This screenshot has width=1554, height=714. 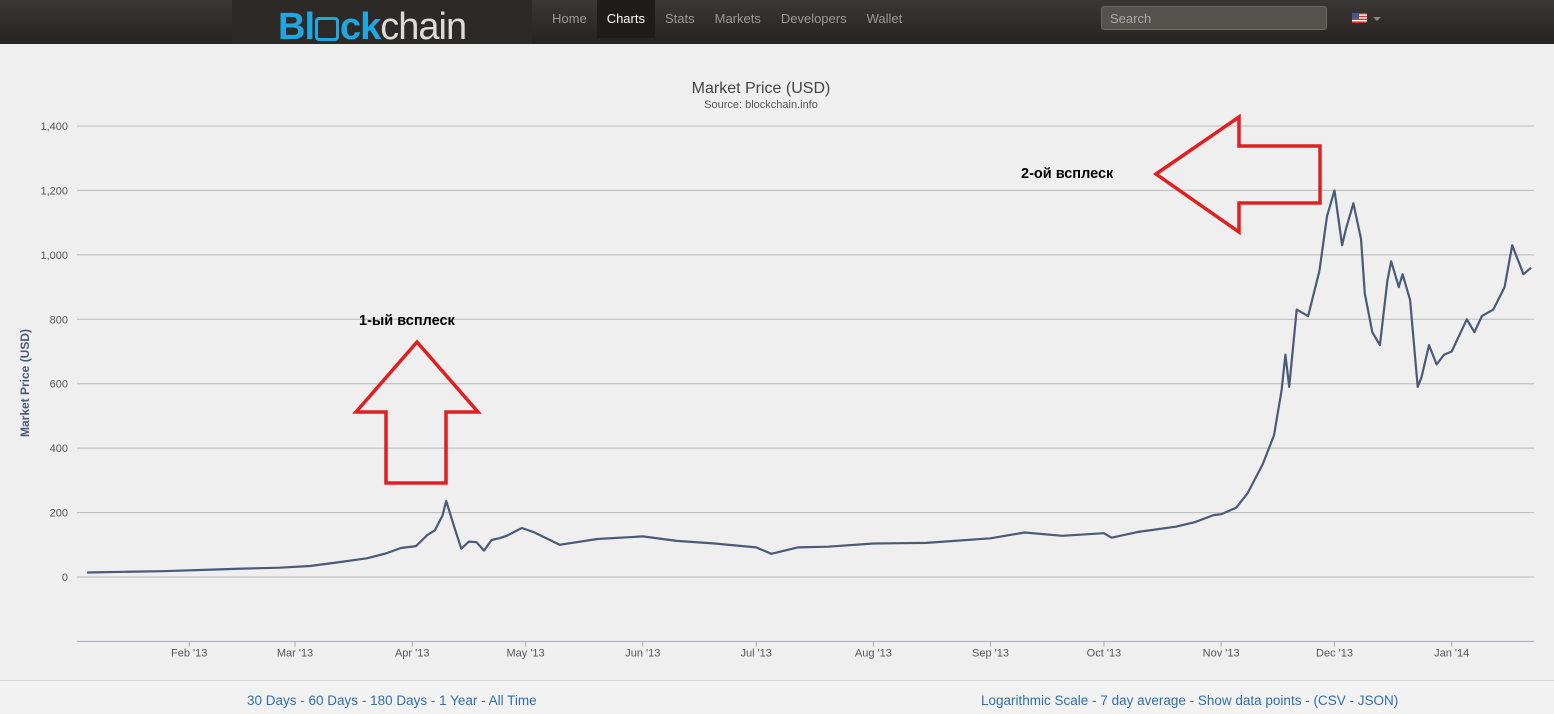 What do you see at coordinates (334, 700) in the screenshot?
I see `range-60-days: 60 Days` at bounding box center [334, 700].